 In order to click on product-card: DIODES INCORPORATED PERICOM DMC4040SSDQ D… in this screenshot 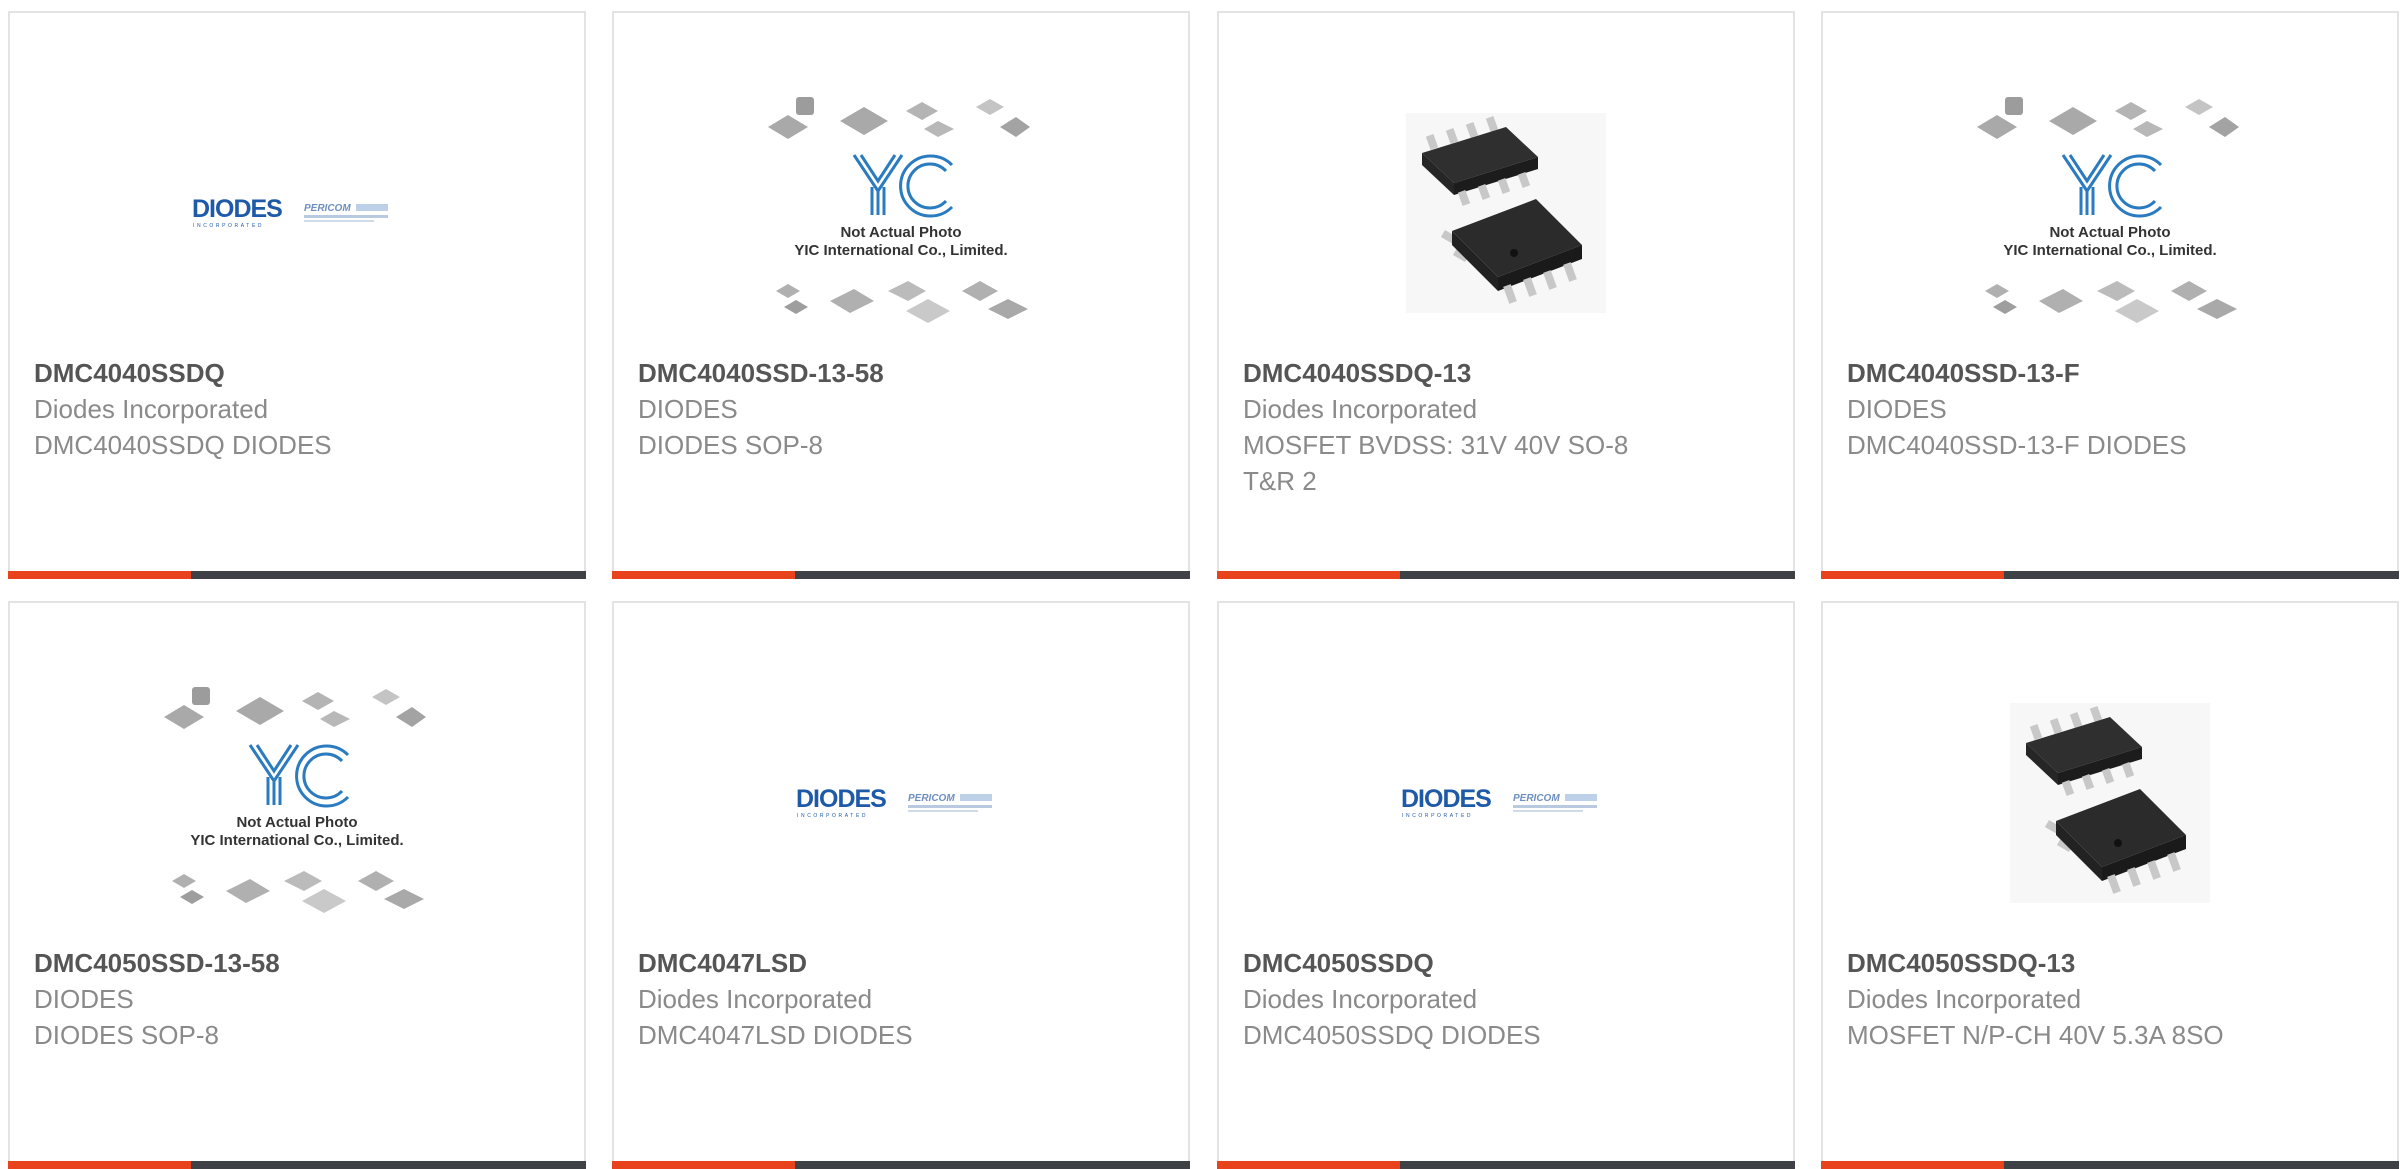, I will do `click(297, 295)`.